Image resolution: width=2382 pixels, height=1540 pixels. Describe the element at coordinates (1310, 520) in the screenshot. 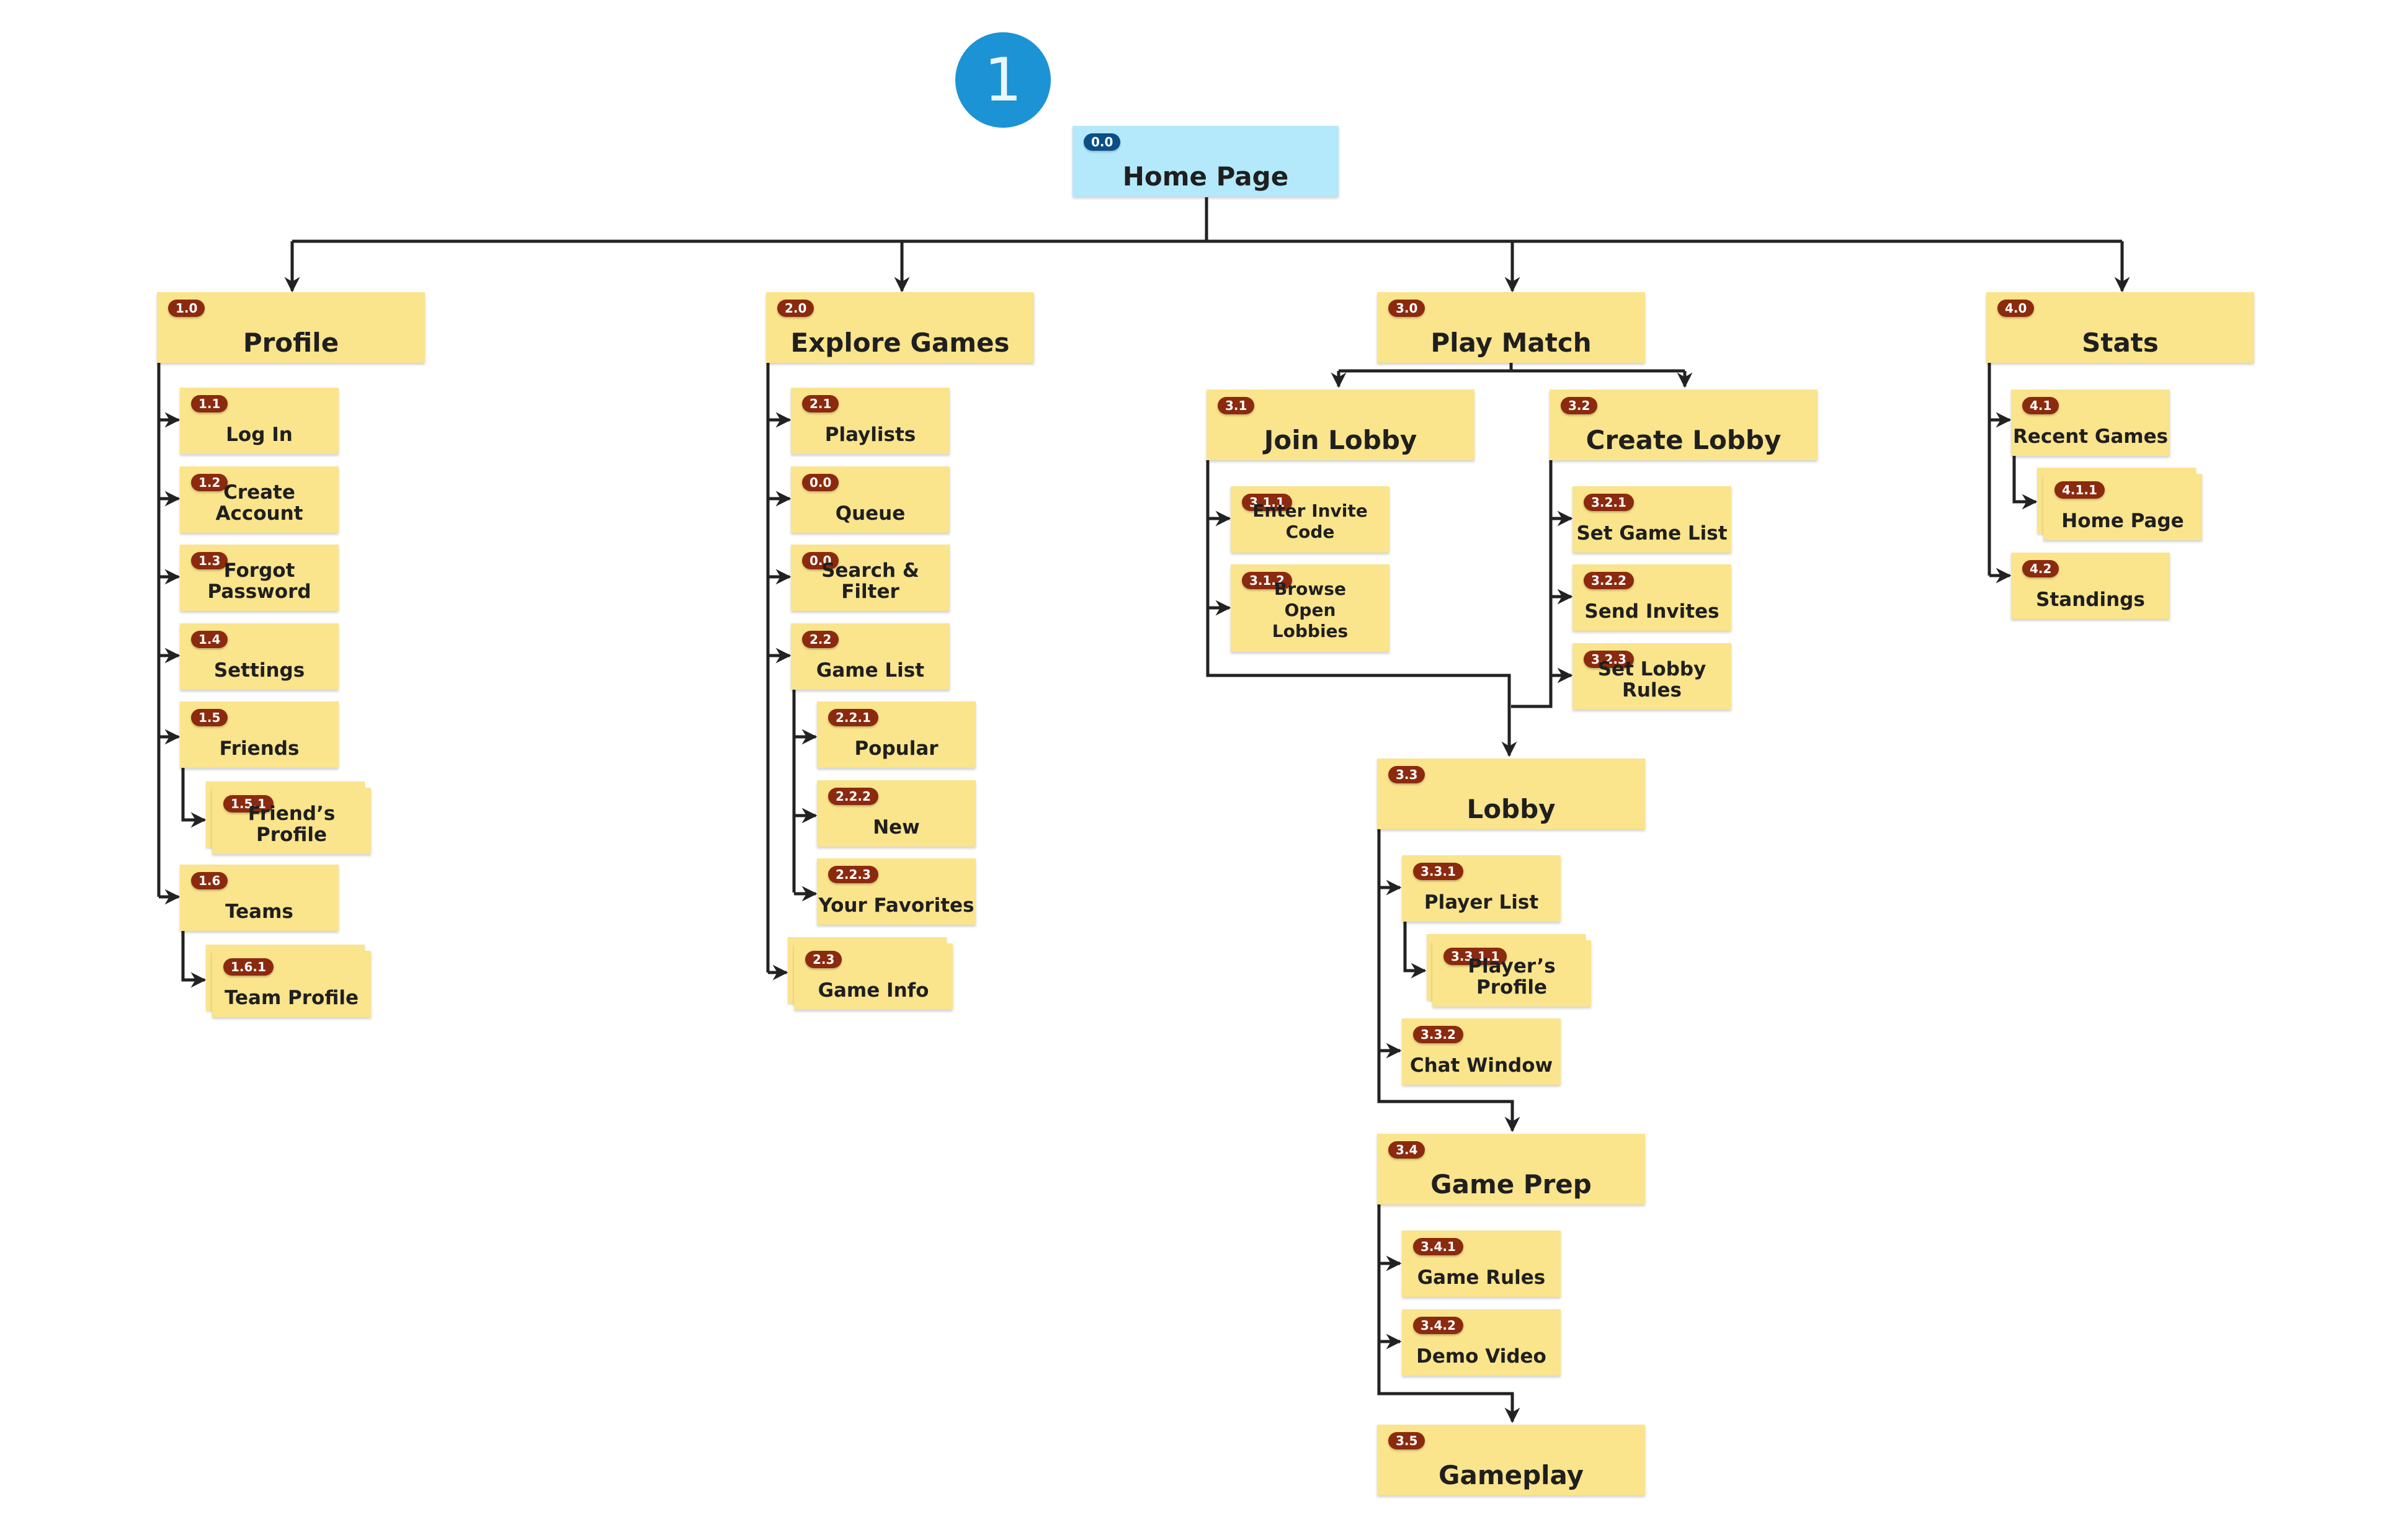

I see `node-enter-invite-code: 3.1.1 Enter Invite Code` at that location.